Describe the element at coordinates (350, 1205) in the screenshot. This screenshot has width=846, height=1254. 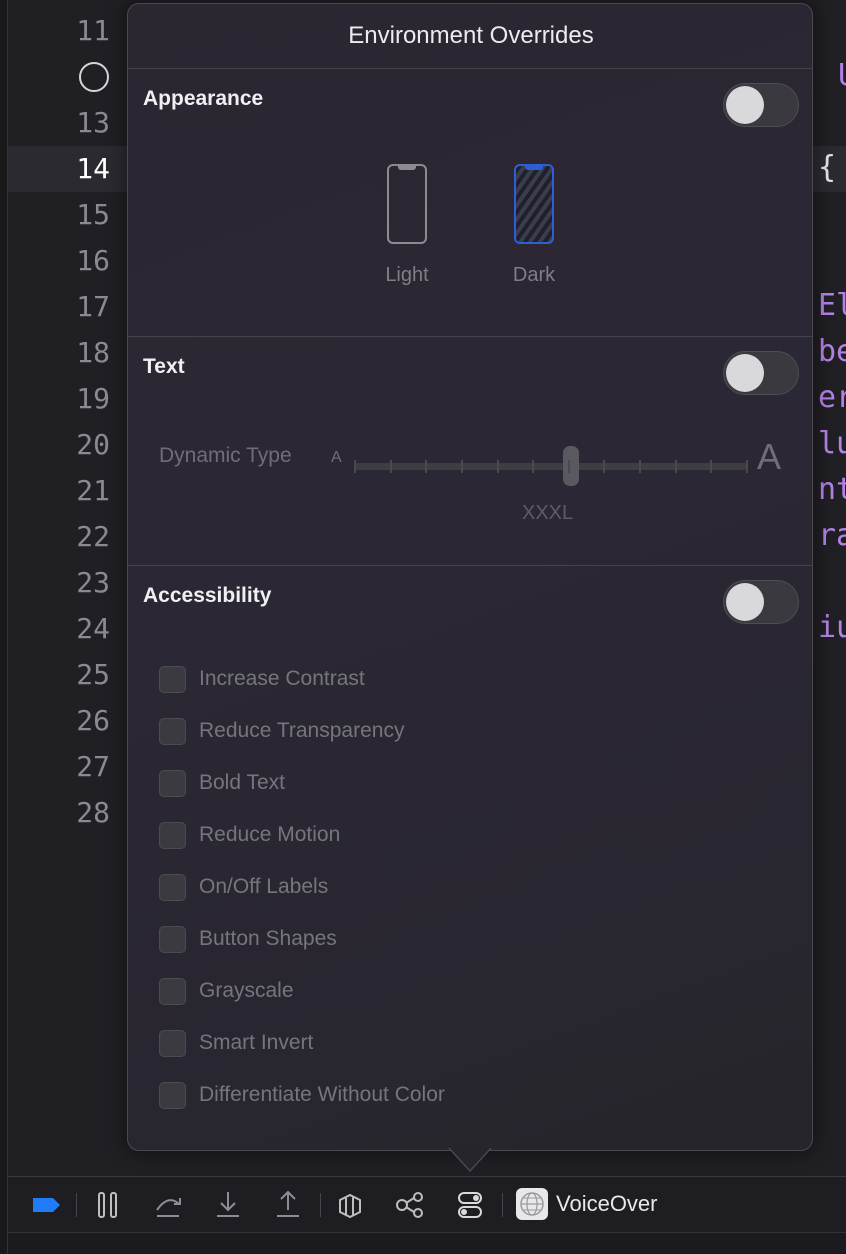
I see `view-hierarchy-icon` at that location.